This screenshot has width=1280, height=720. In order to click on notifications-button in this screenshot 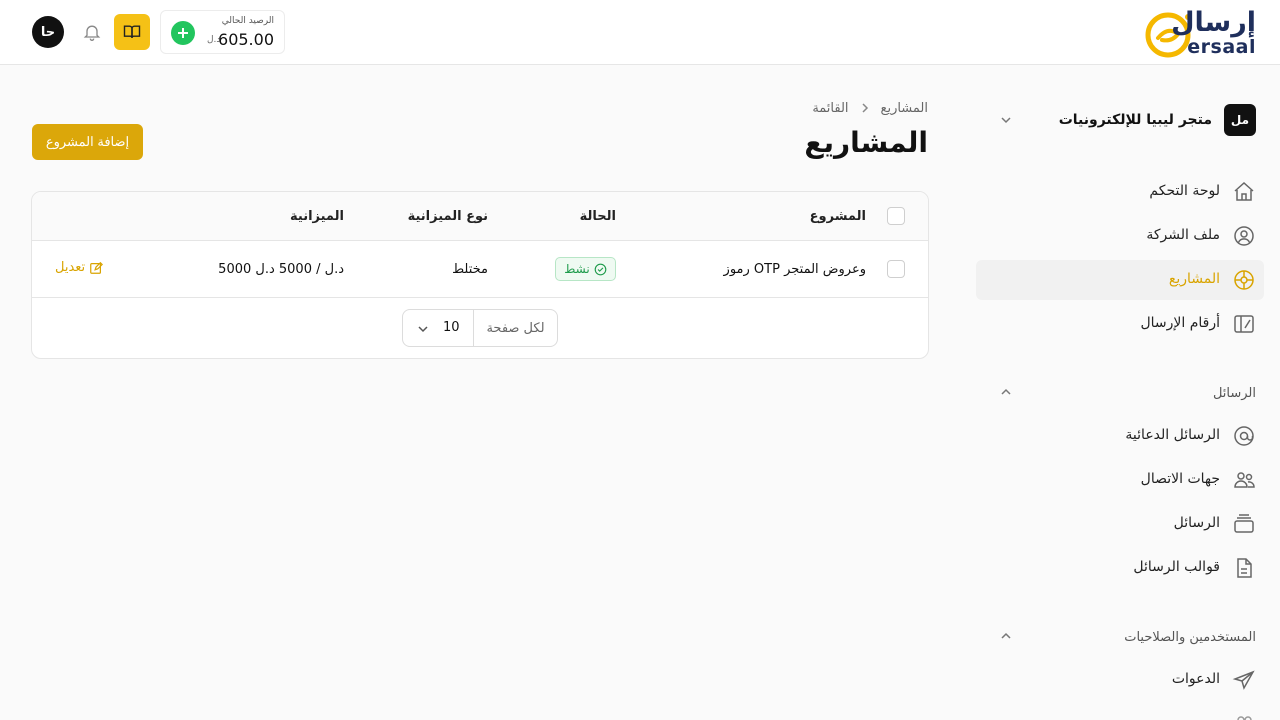, I will do `click(92, 32)`.